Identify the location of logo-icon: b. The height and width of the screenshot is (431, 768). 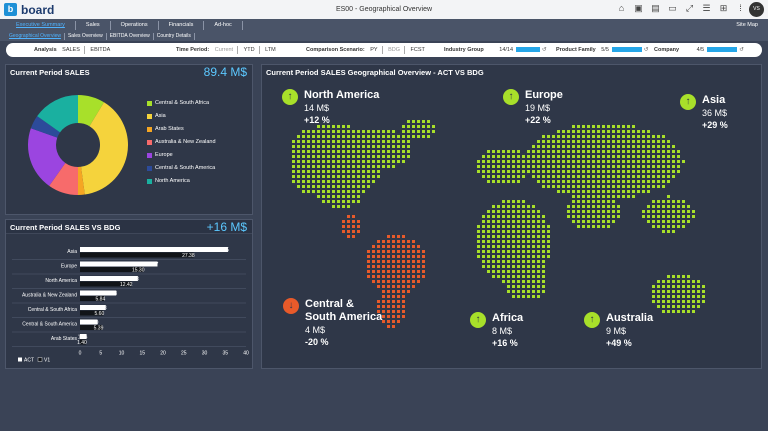
(10, 9).